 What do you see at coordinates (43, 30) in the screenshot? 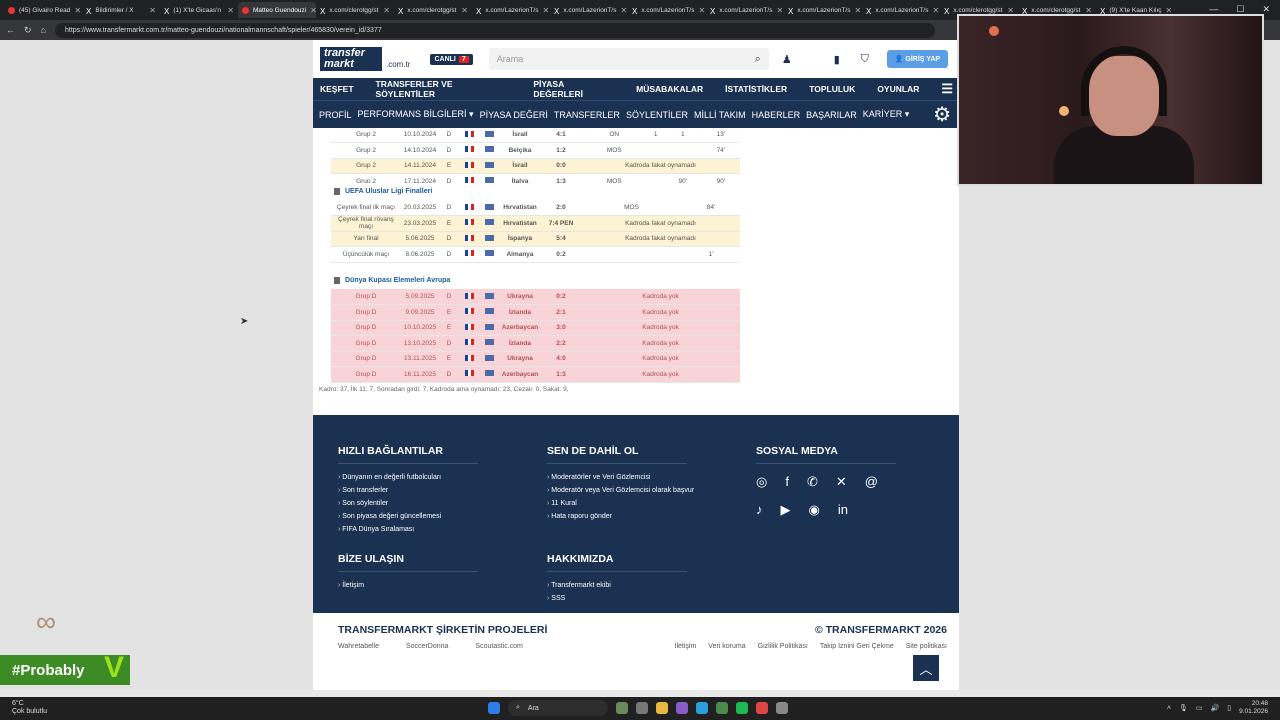
I see `home-icon: ⌂` at bounding box center [43, 30].